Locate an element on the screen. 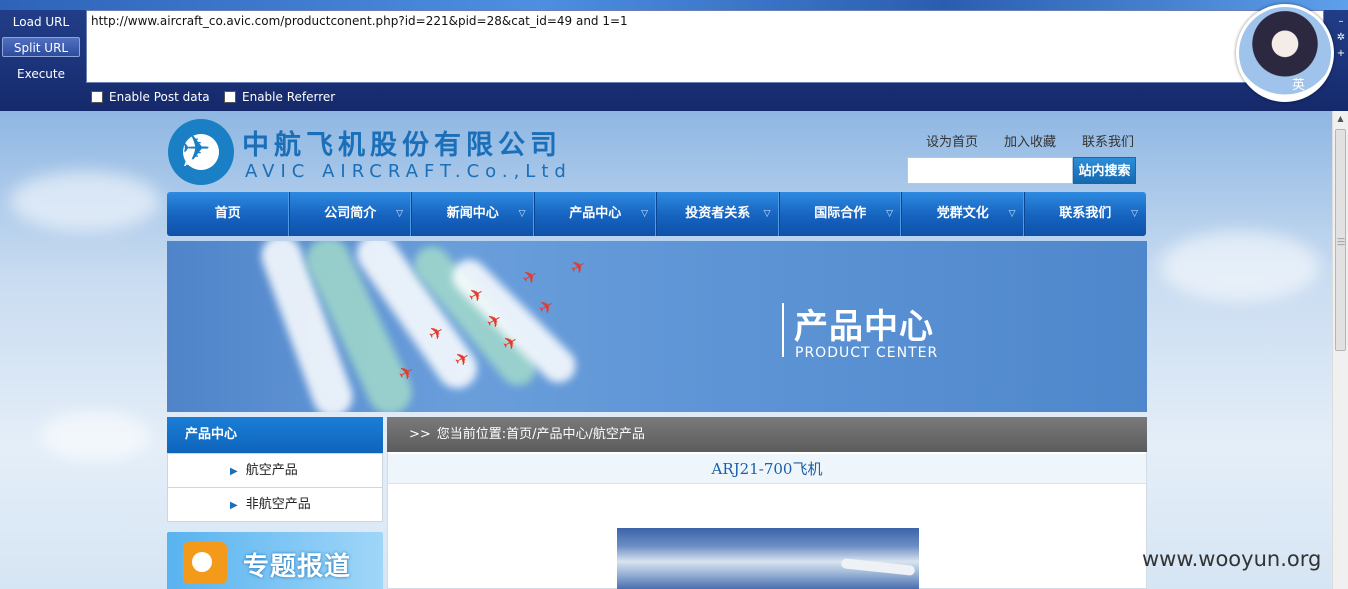 This screenshot has width=1348, height=589. split-url-button: Split URL is located at coordinates (41, 47).